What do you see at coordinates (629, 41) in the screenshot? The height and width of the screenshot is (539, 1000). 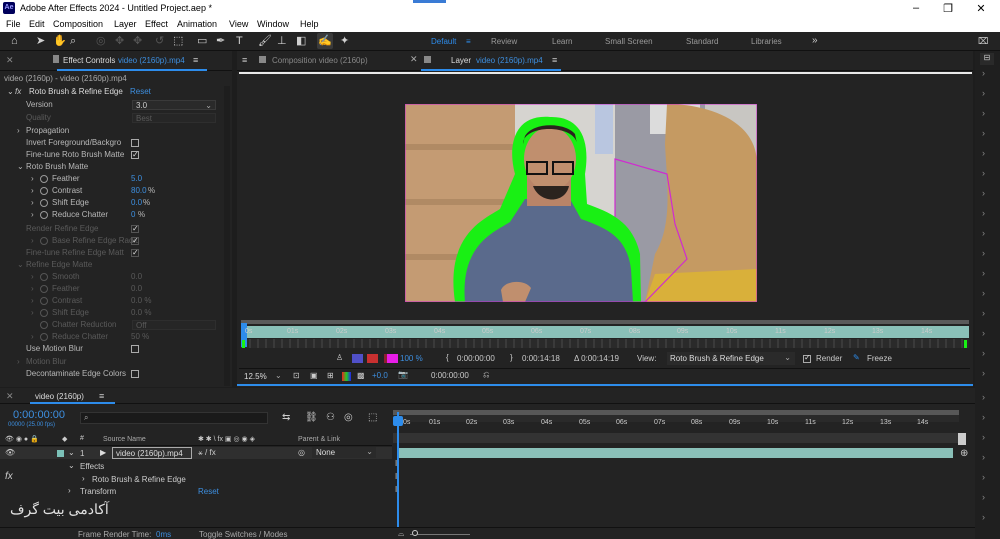 I see `workspace-small-screen: Small Screen` at bounding box center [629, 41].